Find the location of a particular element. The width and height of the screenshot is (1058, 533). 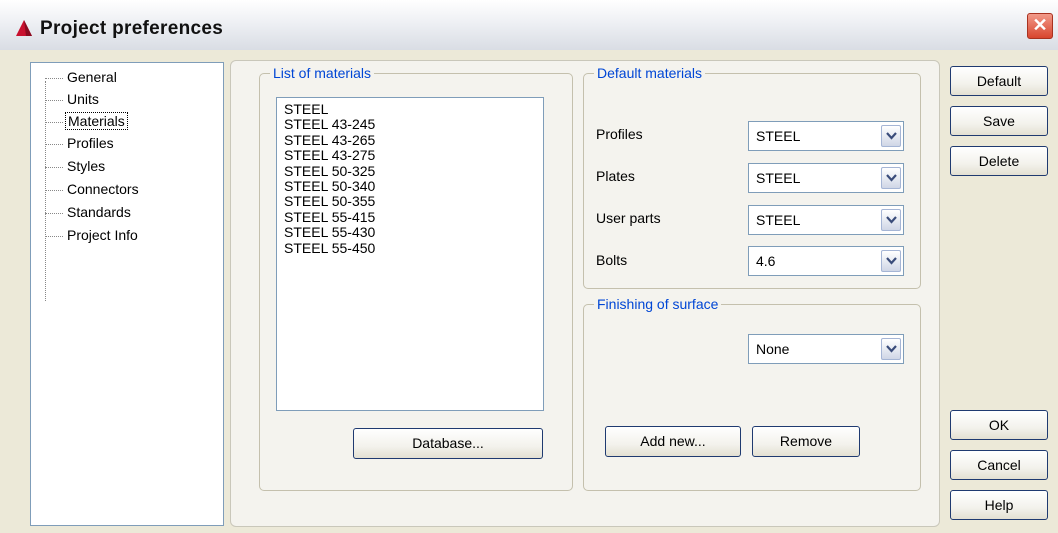

list-item: STEEL 43-275 is located at coordinates (410, 155).